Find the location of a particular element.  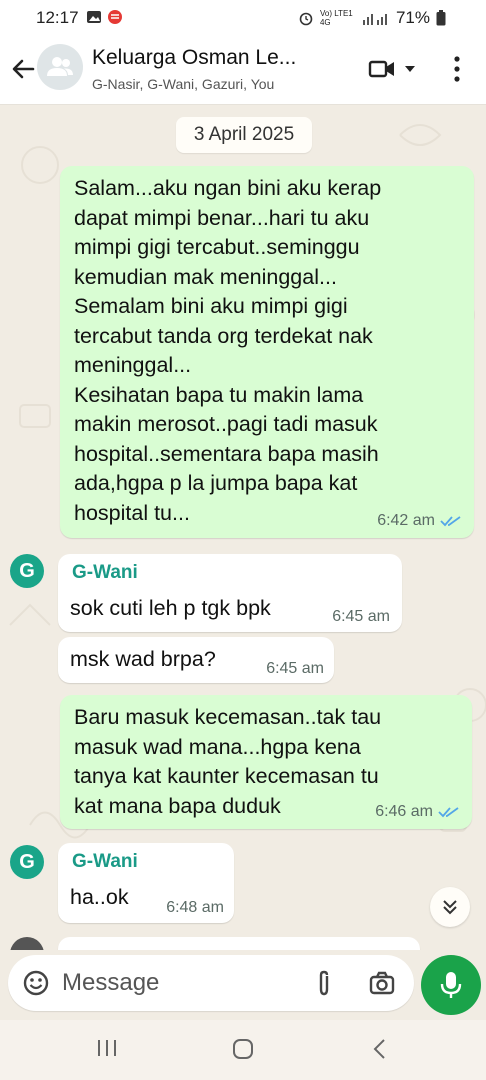

mic-button is located at coordinates (451, 985).